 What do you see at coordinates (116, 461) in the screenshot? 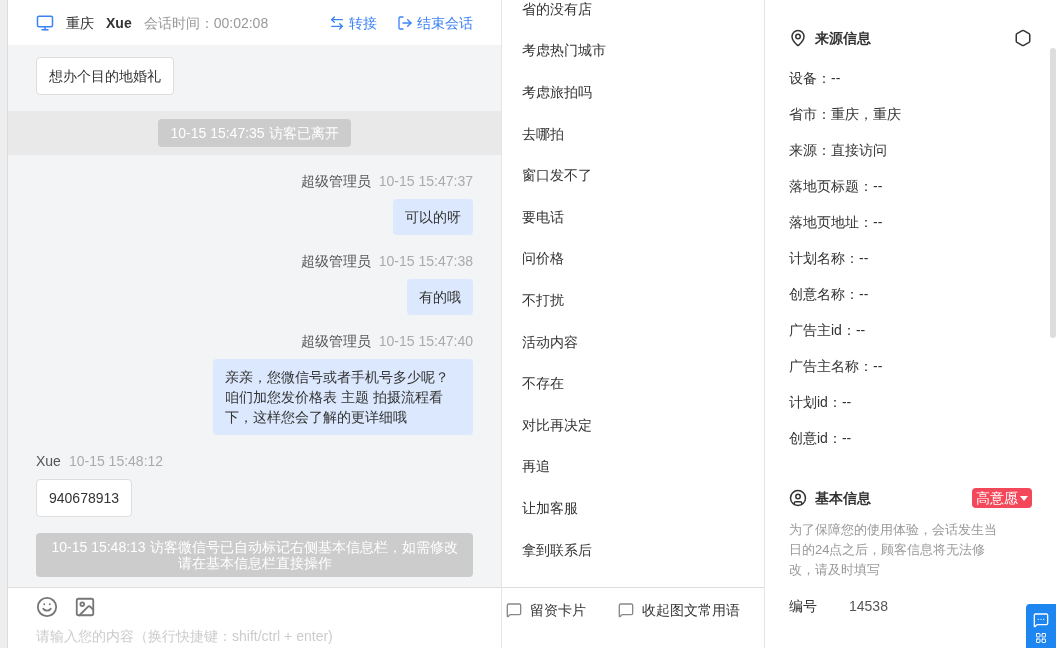
I see `message-time: 10-15 15:48:12` at bounding box center [116, 461].